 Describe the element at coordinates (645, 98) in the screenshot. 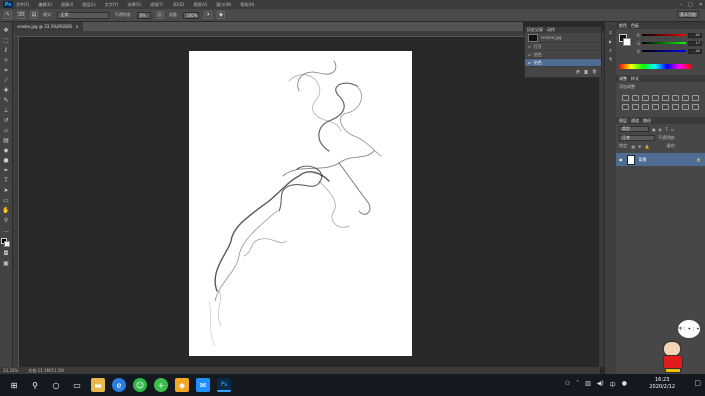

I see `curves-icon` at that location.